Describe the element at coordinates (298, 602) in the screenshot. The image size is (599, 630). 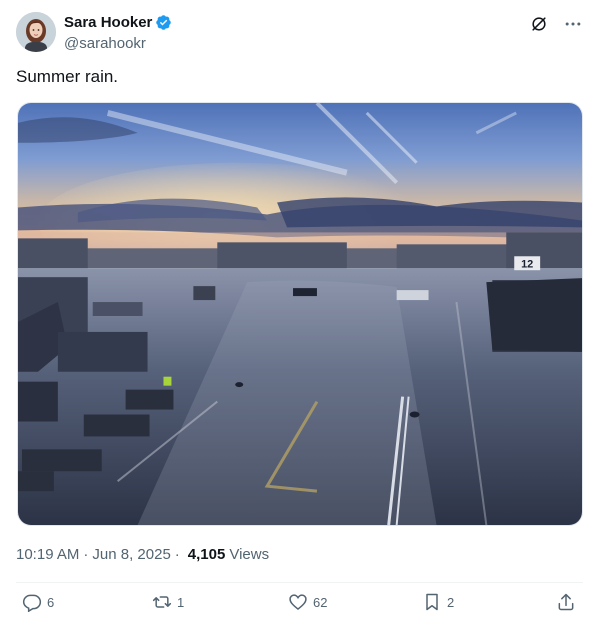
I see `like-icon` at that location.